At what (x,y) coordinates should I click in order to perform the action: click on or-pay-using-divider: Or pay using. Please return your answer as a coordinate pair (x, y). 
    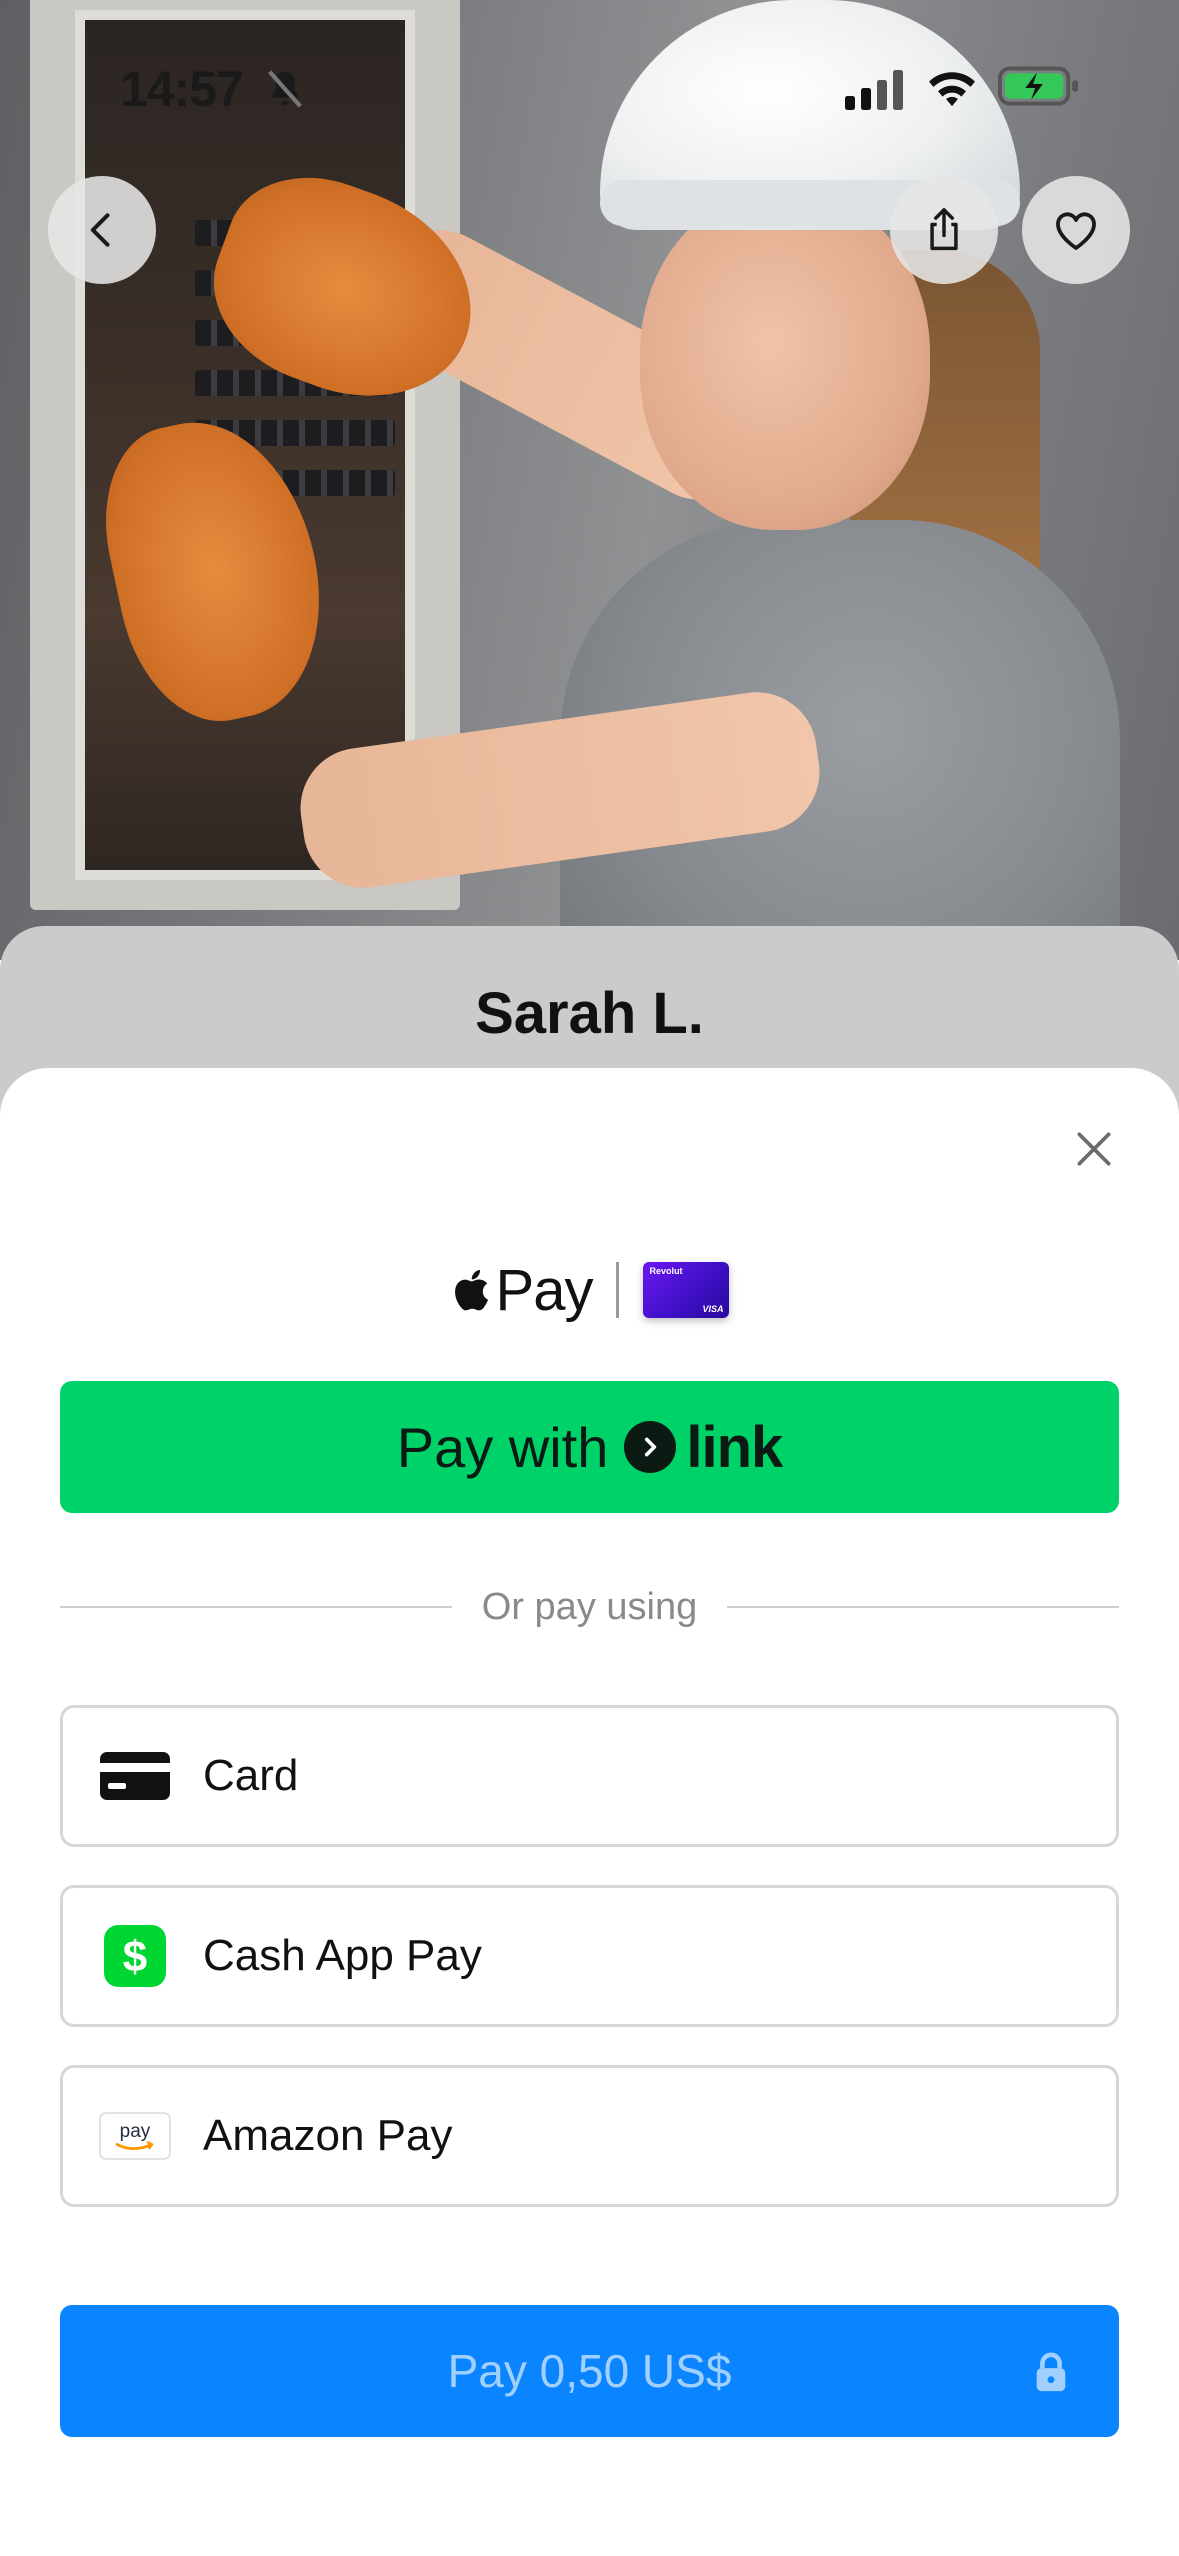
    Looking at the image, I should click on (590, 1607).